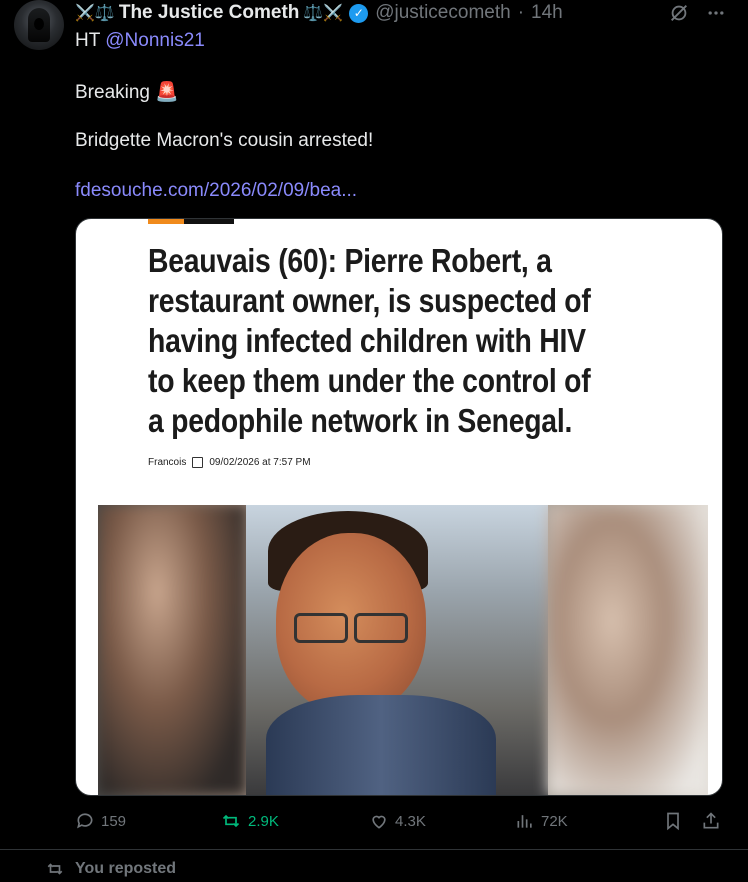 The height and width of the screenshot is (882, 748). Describe the element at coordinates (354, 628) in the screenshot. I see `photo-glasses` at that location.